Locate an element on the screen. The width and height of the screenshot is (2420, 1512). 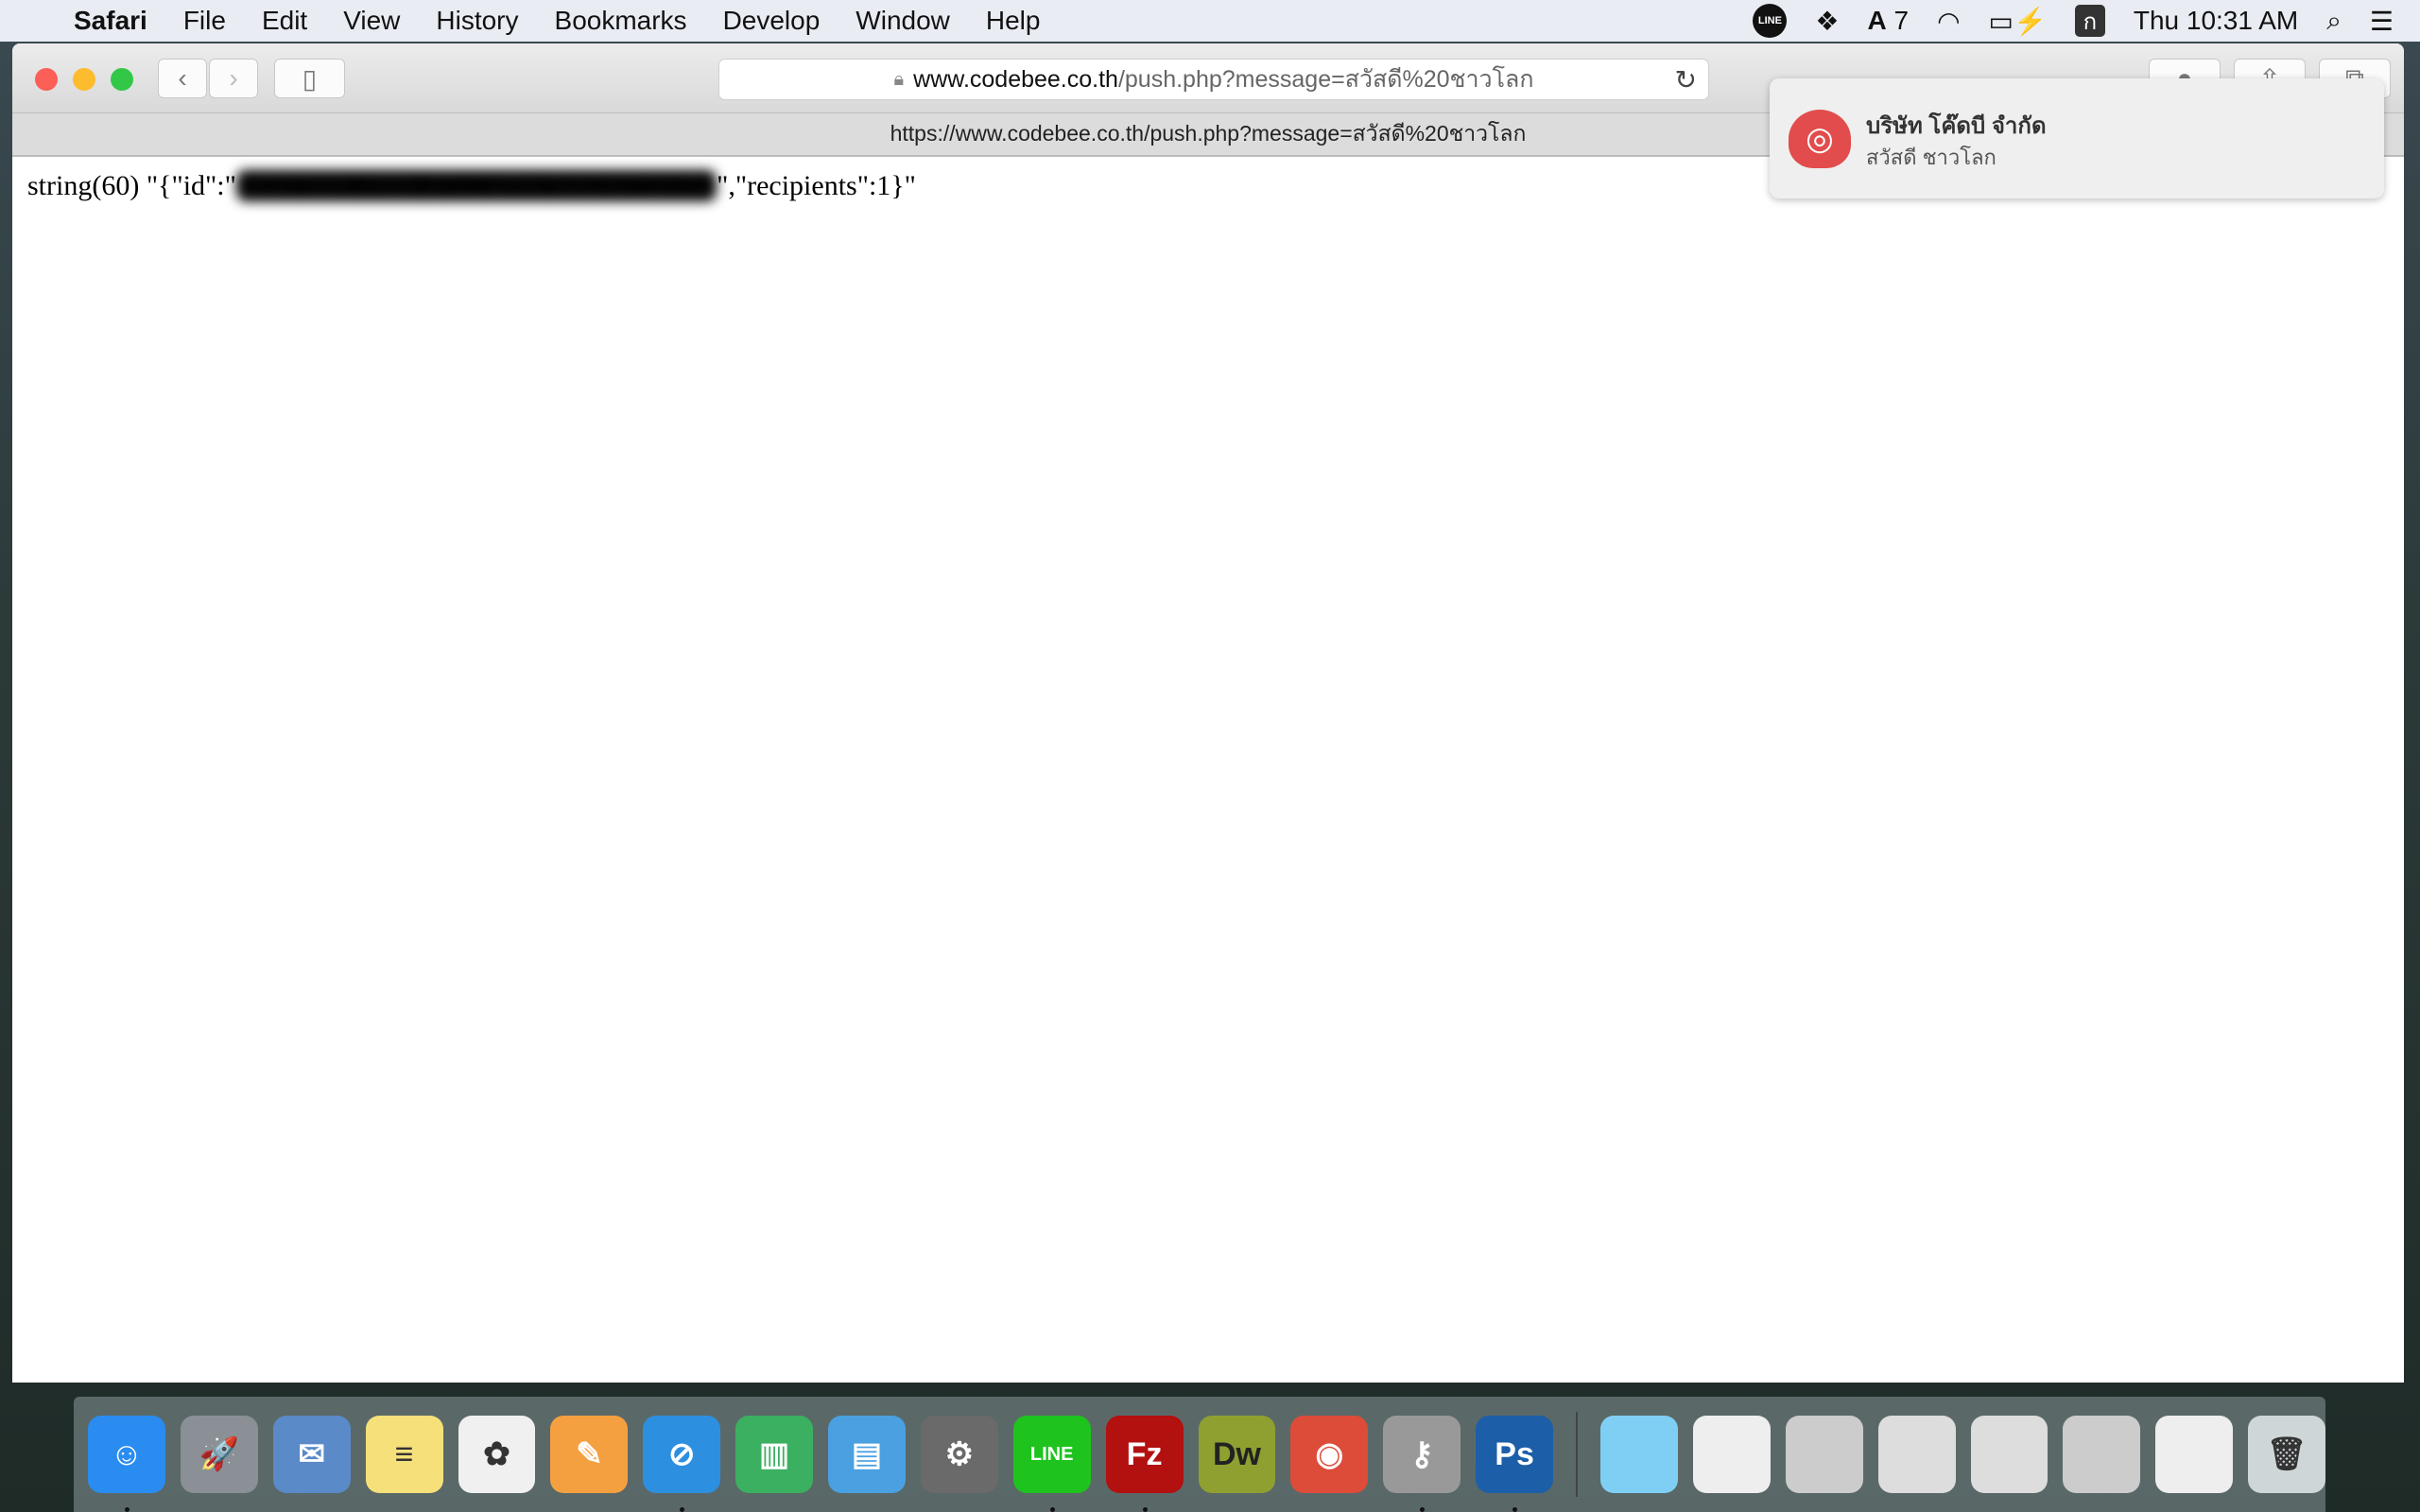
line-status-icon: LINE is located at coordinates (1770, 21).